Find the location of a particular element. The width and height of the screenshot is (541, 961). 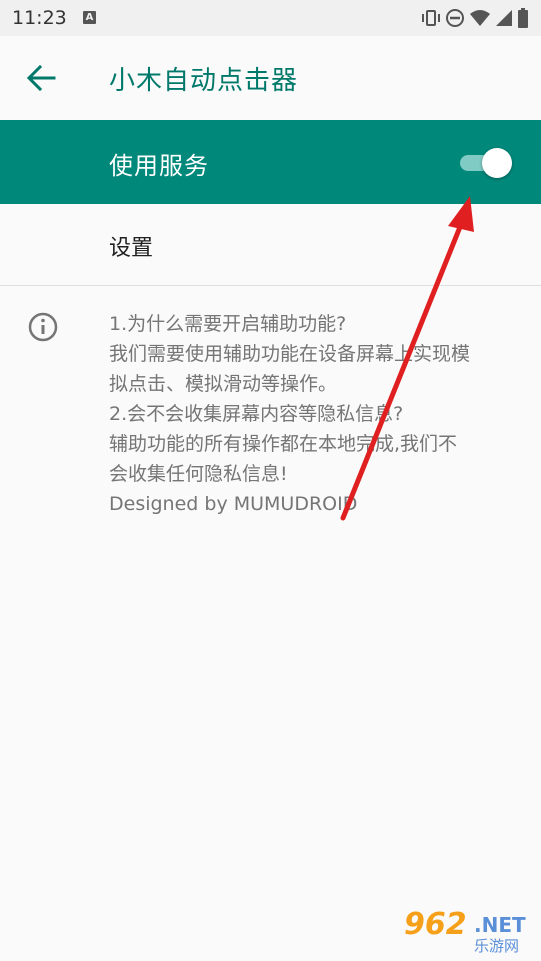

arrow-left-icon is located at coordinates (41, 78).